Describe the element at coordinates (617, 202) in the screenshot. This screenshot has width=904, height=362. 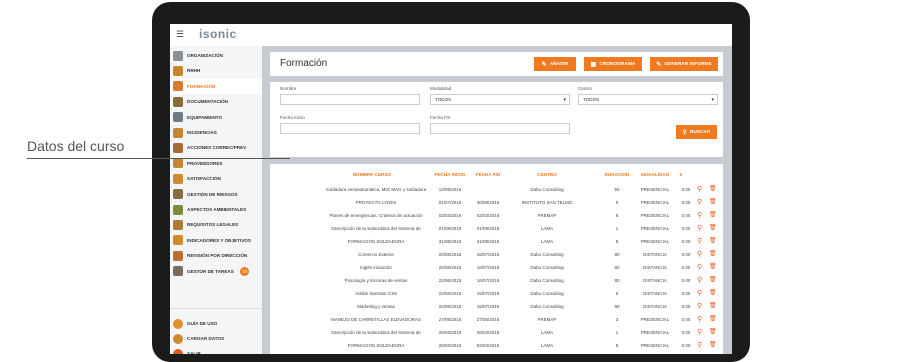
I see `table-cell: 0` at that location.